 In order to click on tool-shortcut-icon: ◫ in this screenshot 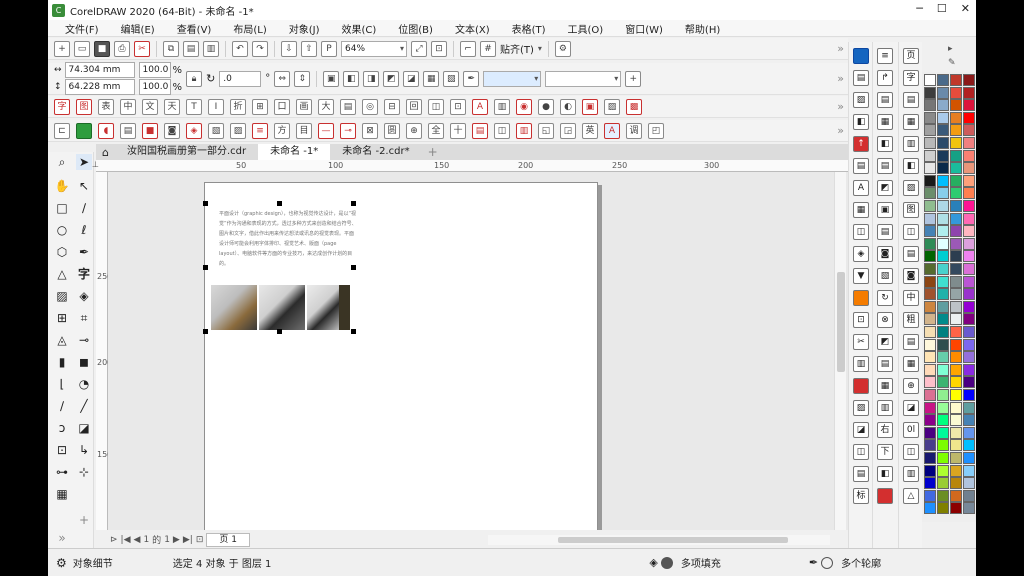, I will do `click(436, 106)`.